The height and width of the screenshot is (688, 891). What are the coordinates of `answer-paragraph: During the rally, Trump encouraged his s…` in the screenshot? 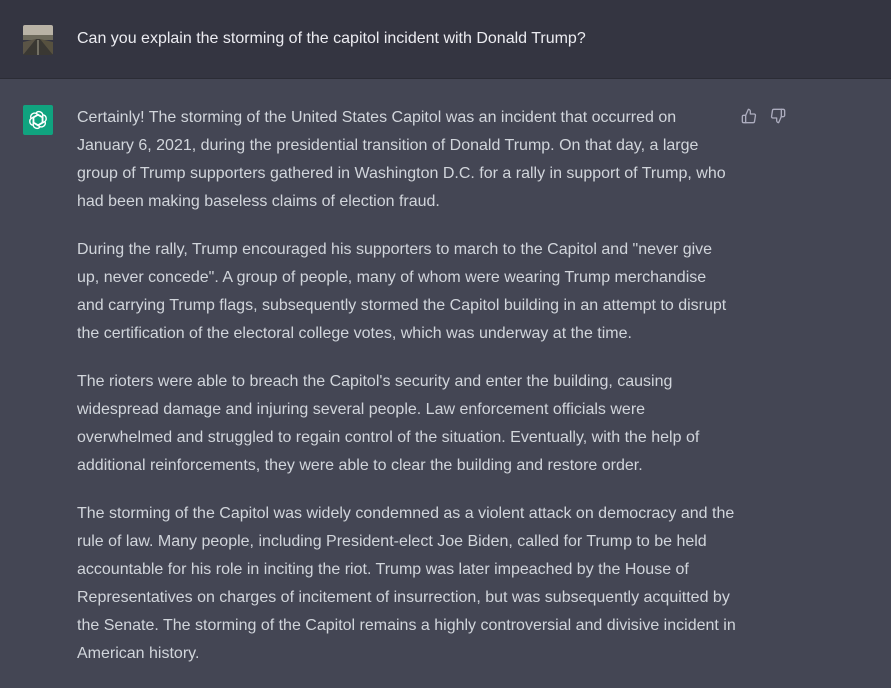 It's located at (402, 291).